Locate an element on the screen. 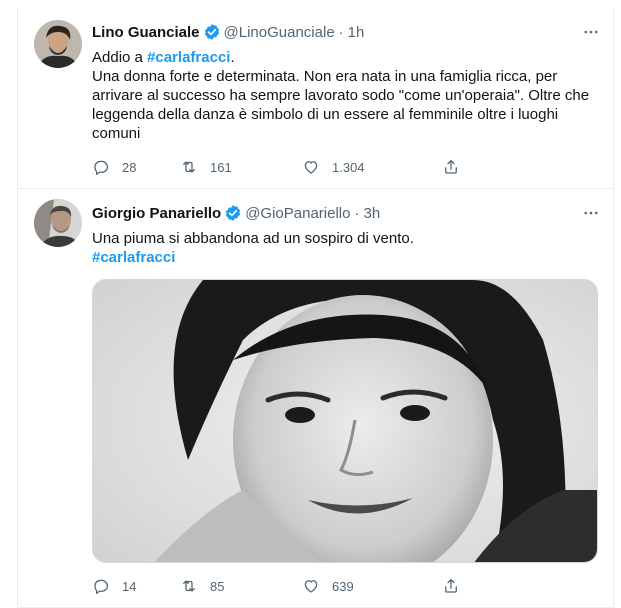 Image resolution: width=621 pixels, height=608 pixels. timestamp: 1h is located at coordinates (356, 32).